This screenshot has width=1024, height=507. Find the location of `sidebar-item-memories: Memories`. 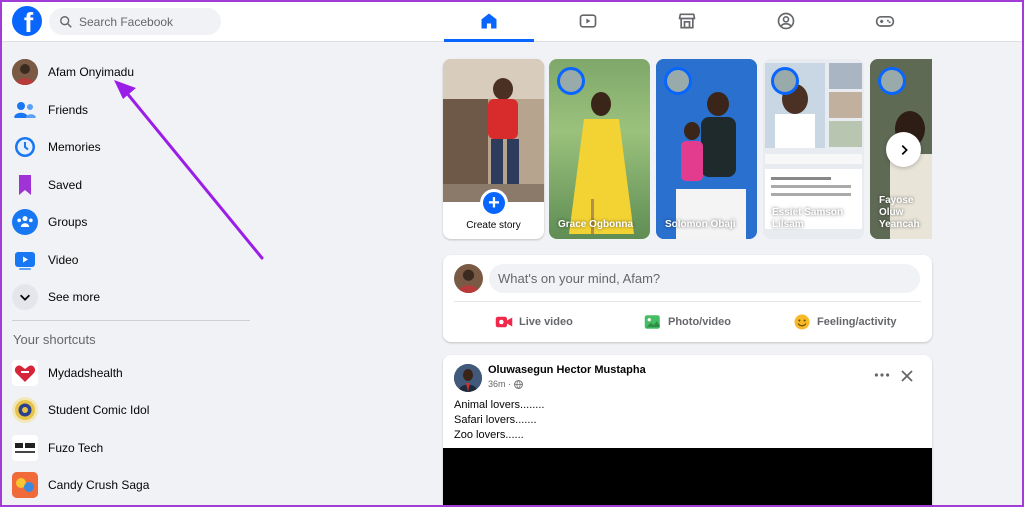

sidebar-item-memories: Memories is located at coordinates (132, 147).